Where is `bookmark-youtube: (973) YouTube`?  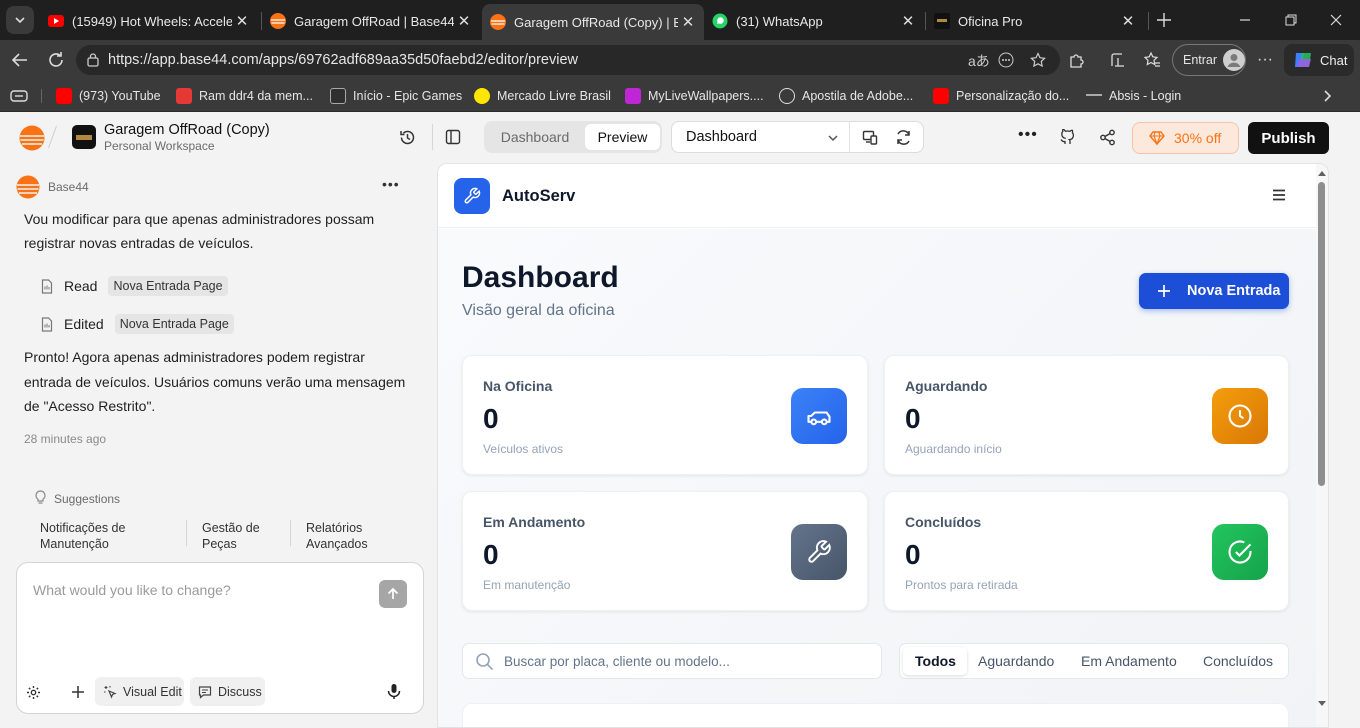
bookmark-youtube: (973) YouTube is located at coordinates (108, 96).